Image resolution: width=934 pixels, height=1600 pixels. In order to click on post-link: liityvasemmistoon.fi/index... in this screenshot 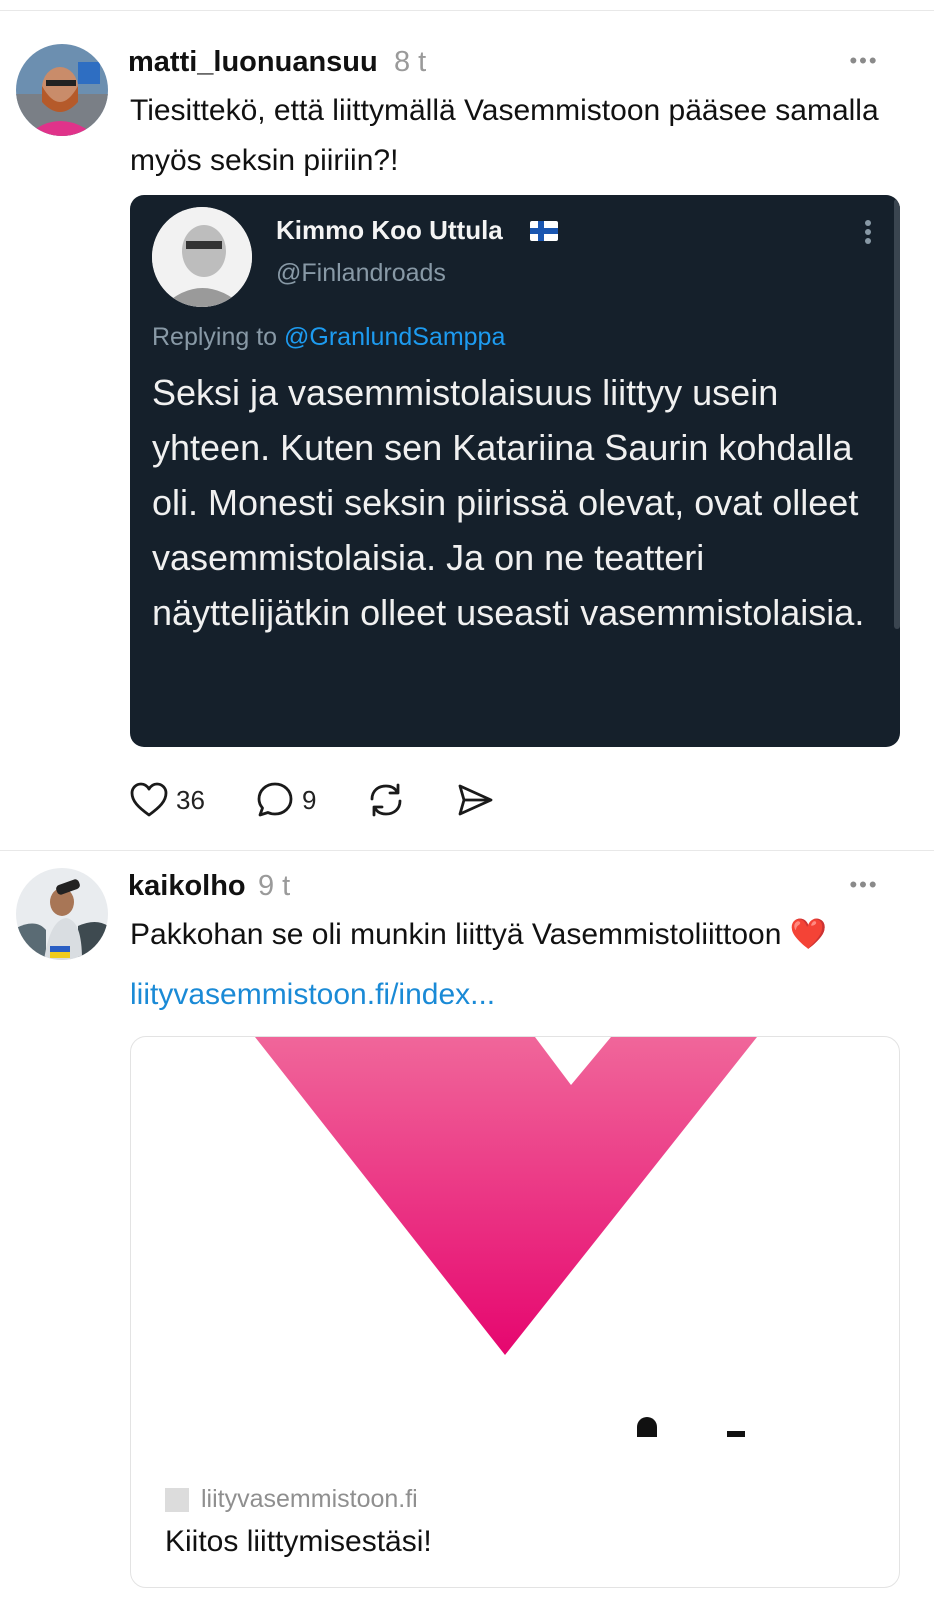, I will do `click(312, 995)`.